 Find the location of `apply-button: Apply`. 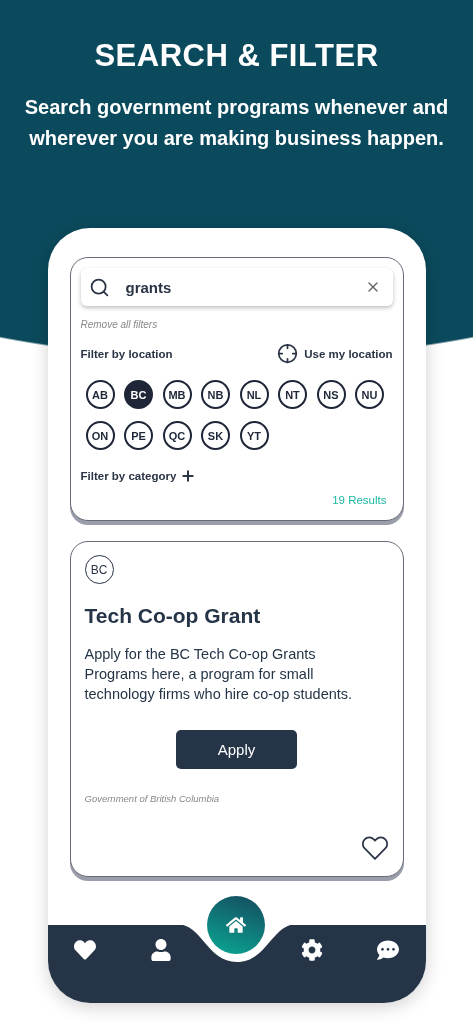

apply-button: Apply is located at coordinates (236, 749).